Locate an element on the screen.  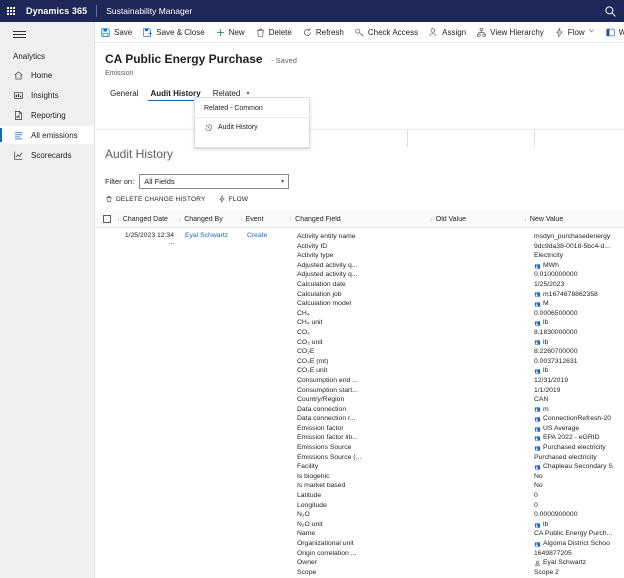
chevron-down-icon: ▾ is located at coordinates (248, 94).